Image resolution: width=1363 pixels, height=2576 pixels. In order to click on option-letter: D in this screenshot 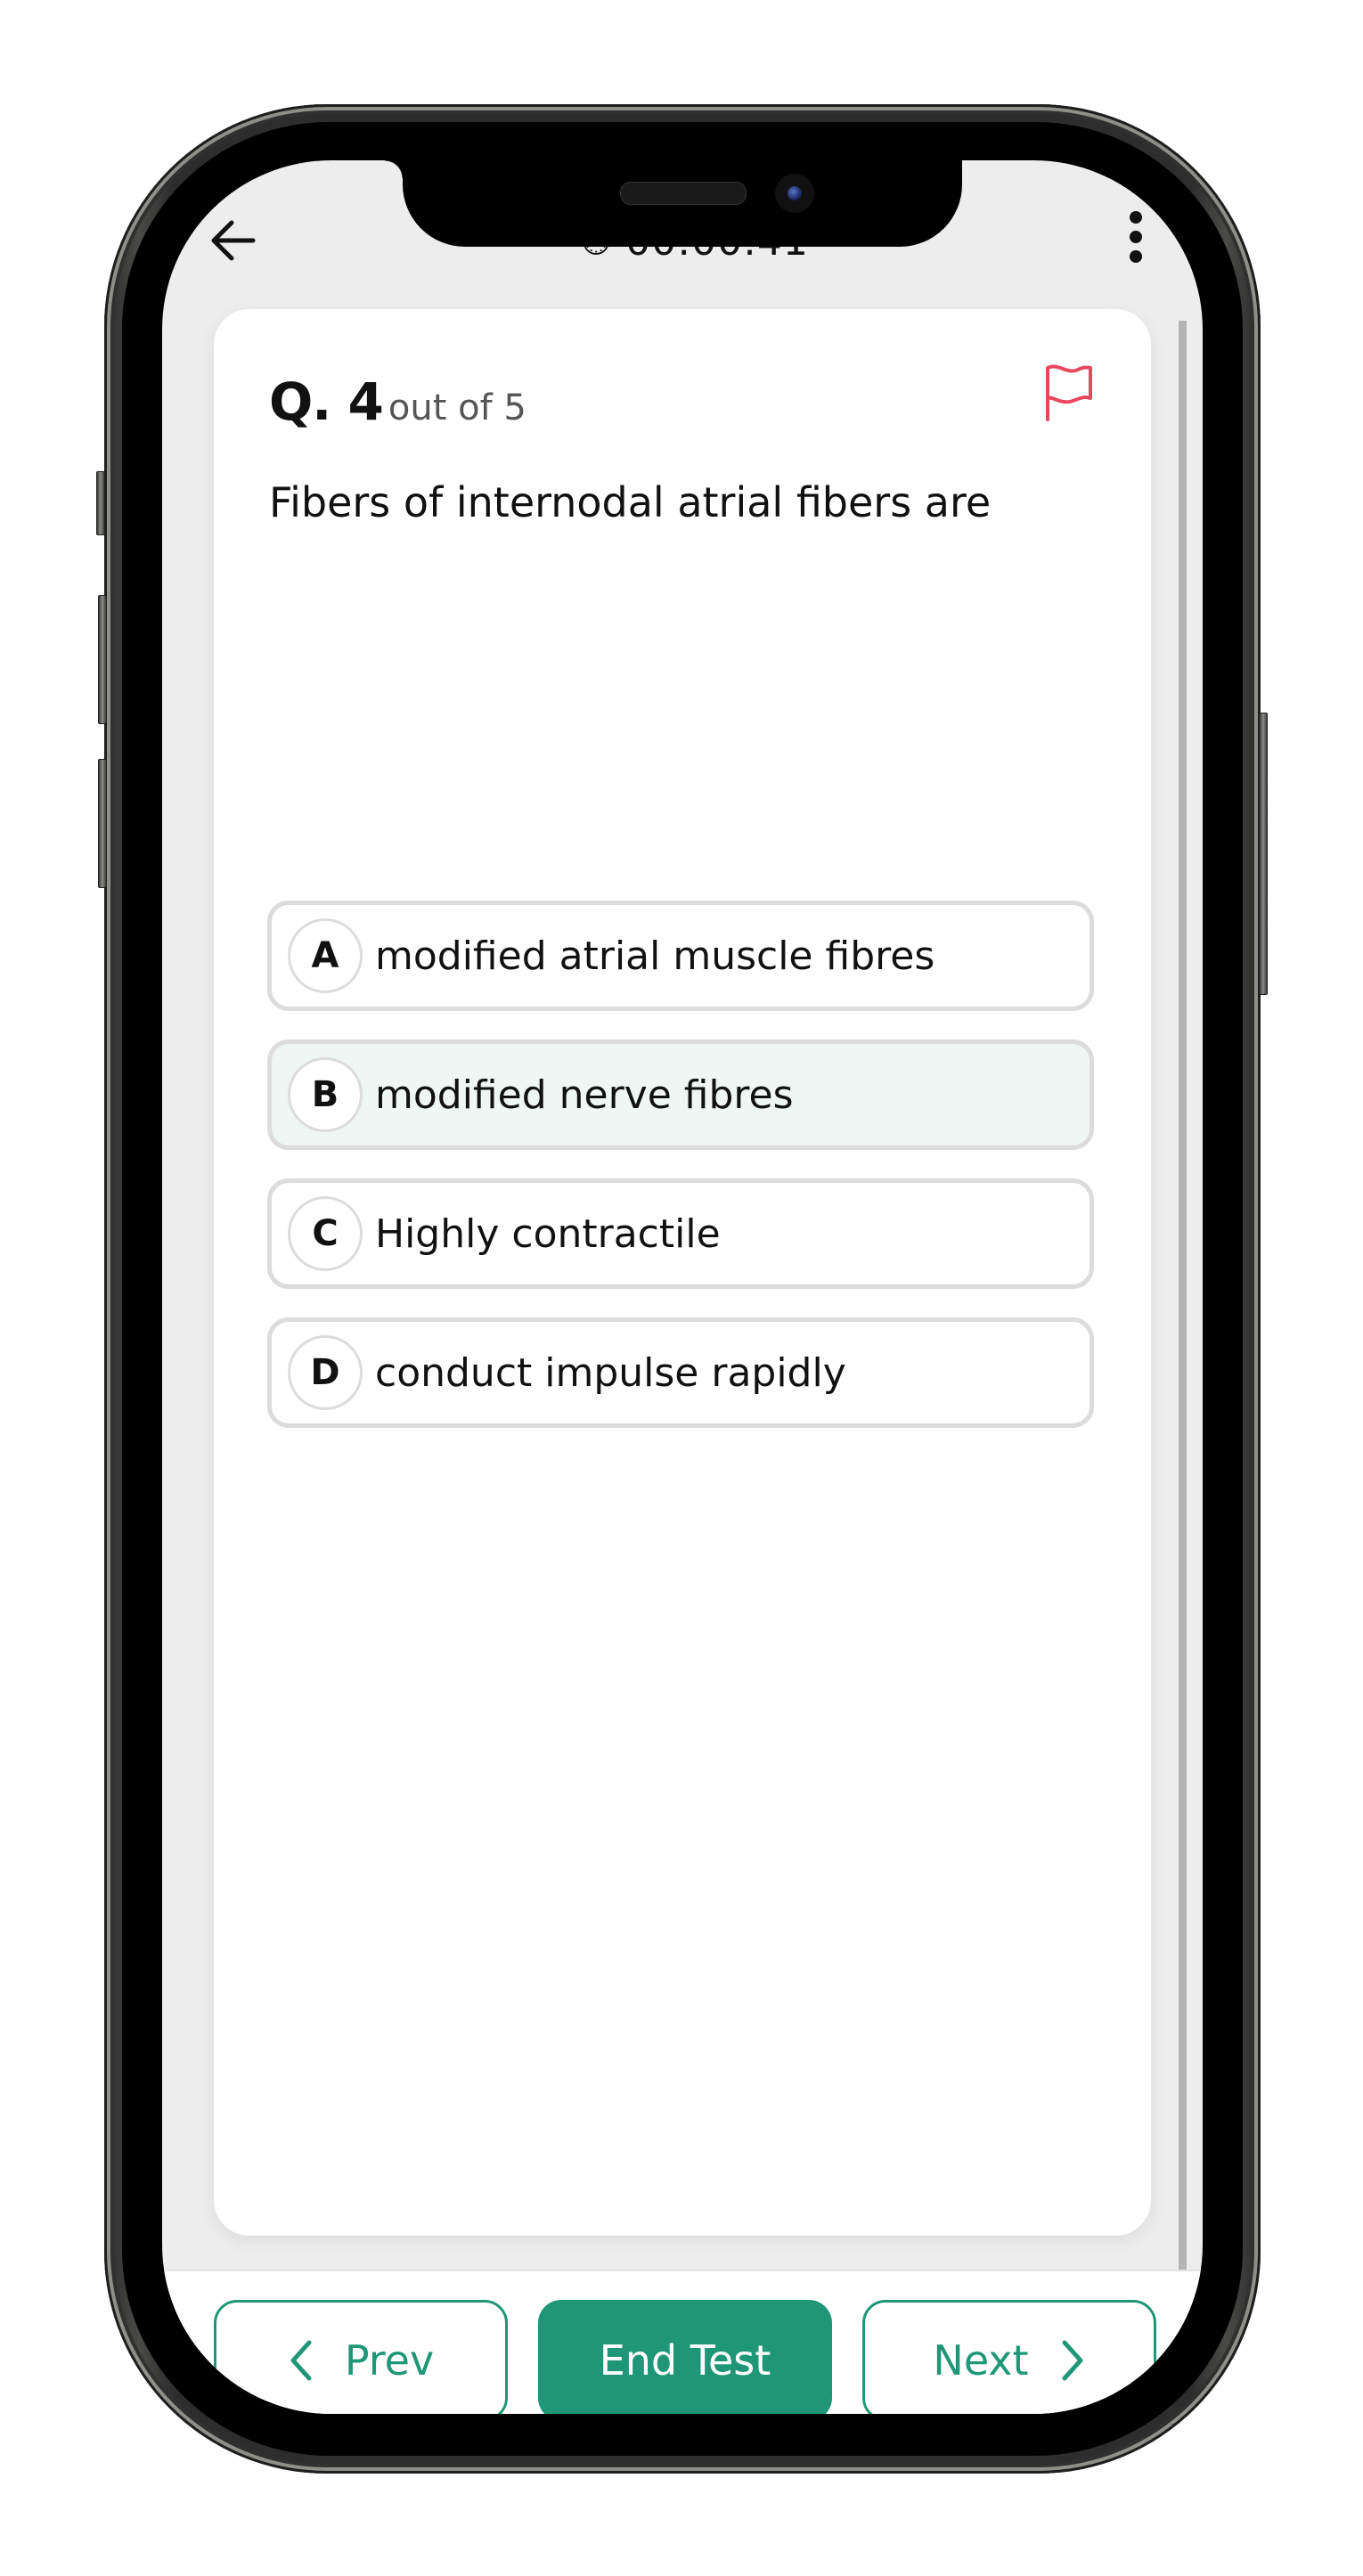, I will do `click(326, 1372)`.